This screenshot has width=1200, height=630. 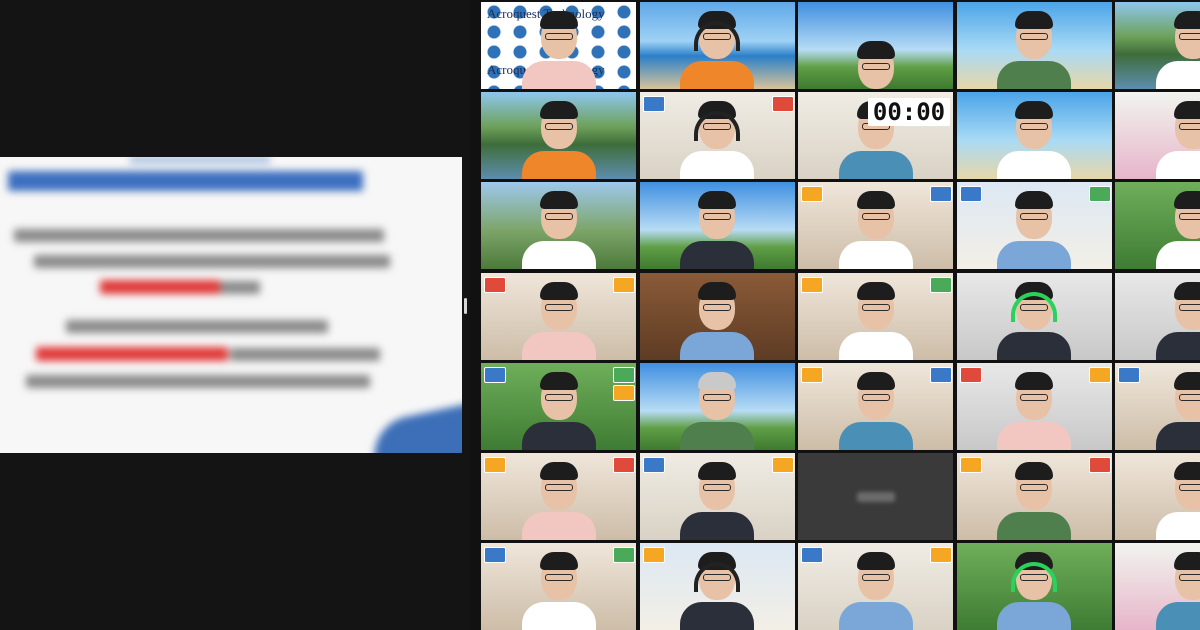 I want to click on split-view-resize-handle, so click(x=465, y=306).